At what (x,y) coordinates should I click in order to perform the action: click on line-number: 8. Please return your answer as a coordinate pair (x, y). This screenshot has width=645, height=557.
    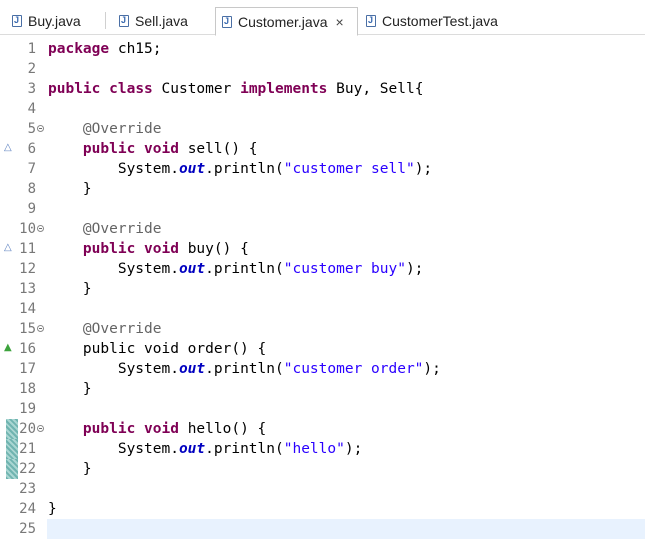
    Looking at the image, I should click on (31, 189).